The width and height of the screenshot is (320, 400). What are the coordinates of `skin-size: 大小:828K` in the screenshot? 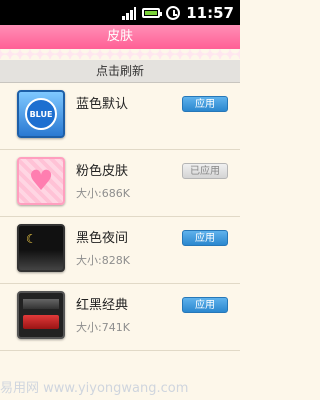 It's located at (103, 260).